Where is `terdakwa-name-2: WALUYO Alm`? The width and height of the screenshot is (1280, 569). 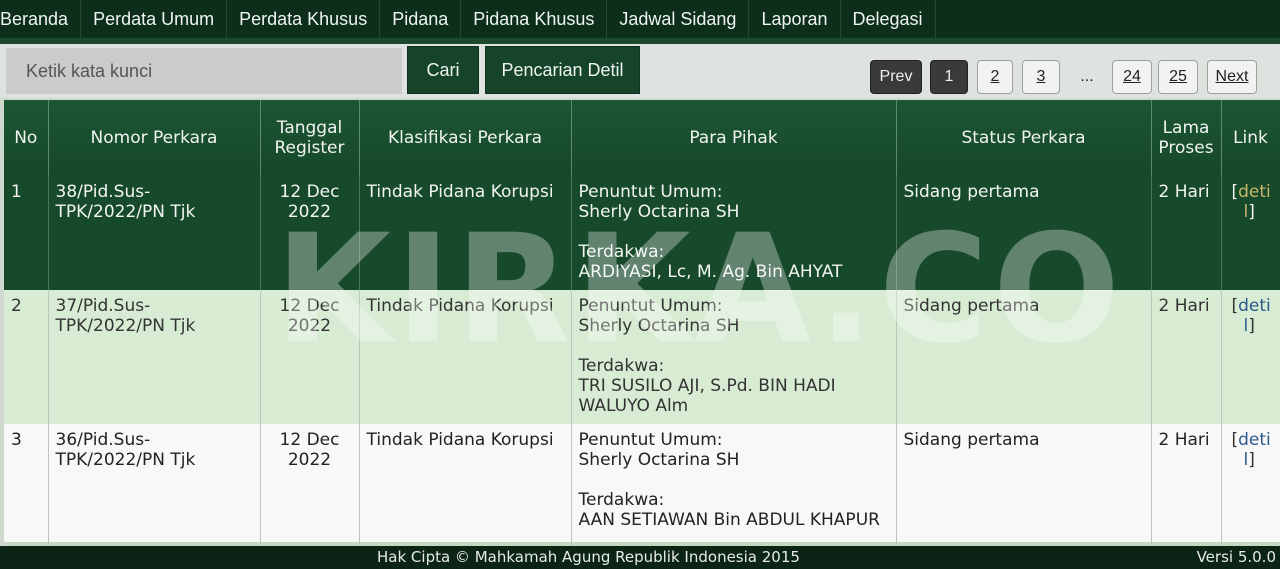 terdakwa-name-2: WALUYO Alm is located at coordinates (633, 406).